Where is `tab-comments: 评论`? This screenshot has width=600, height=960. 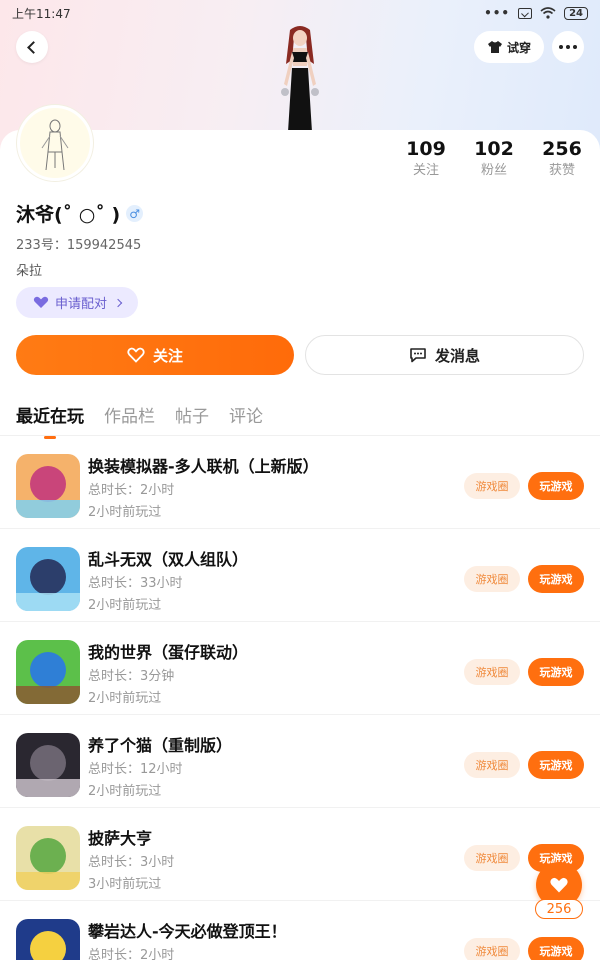
tab-comments: 评论 is located at coordinates (246, 420).